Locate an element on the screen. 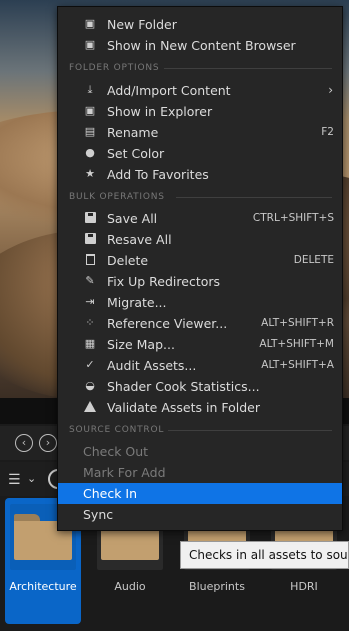  shader-icon: ◒ is located at coordinates (90, 385).